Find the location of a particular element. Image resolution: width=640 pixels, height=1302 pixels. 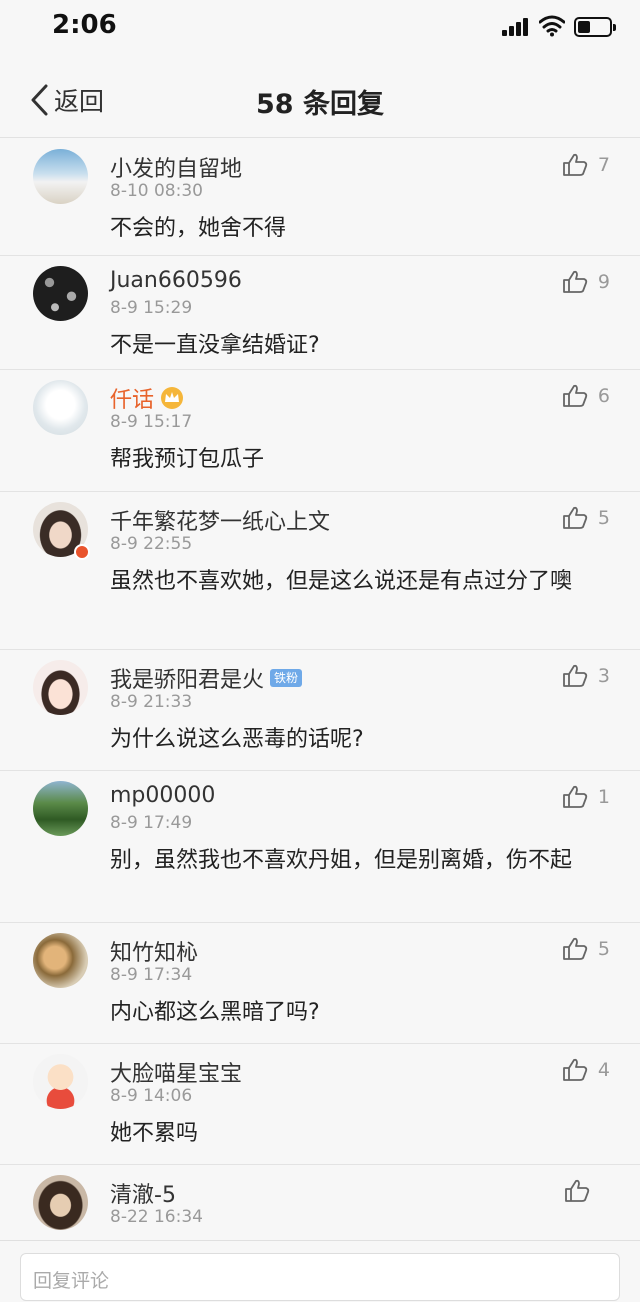

navigation-bar: 返回 58 条回复 is located at coordinates (320, 96).